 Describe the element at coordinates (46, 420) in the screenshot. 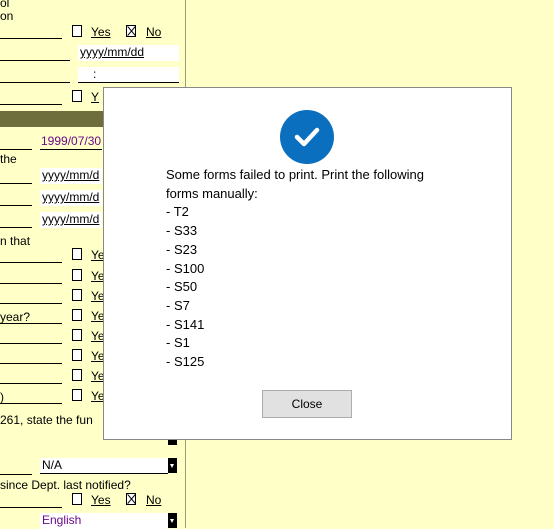

I see `form-text-fragment: 261, state the fun` at that location.